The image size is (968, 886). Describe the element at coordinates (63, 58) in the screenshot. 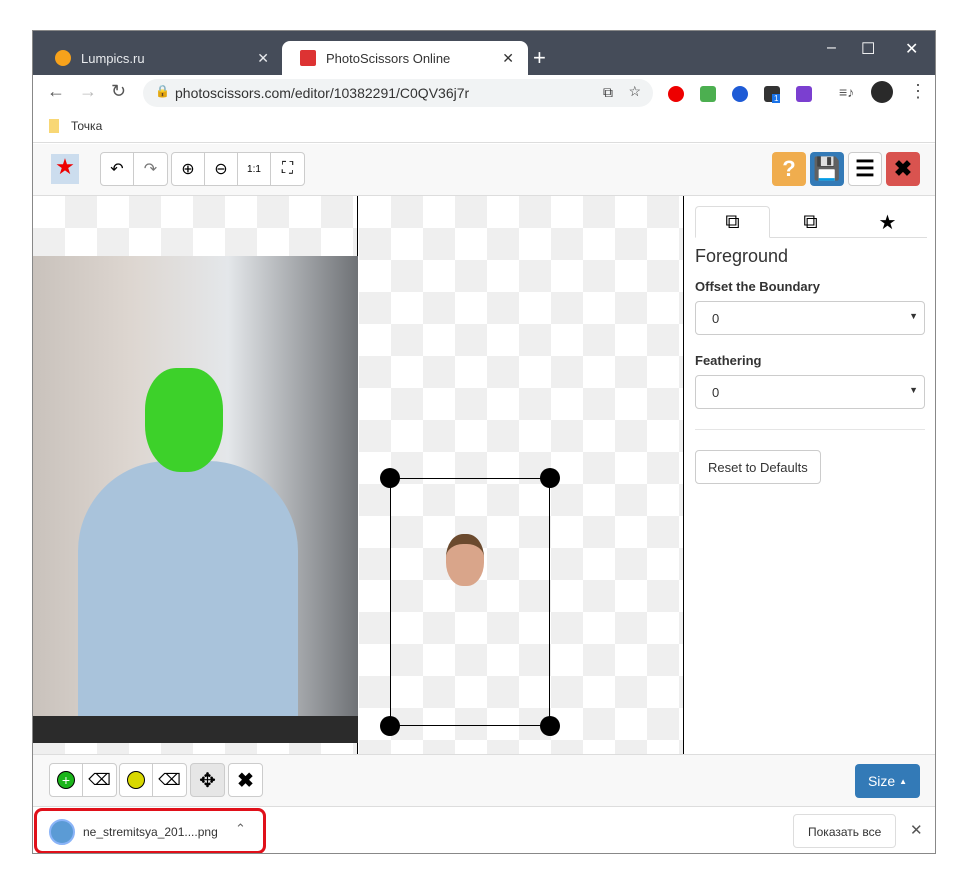

I see `orange-icon` at that location.